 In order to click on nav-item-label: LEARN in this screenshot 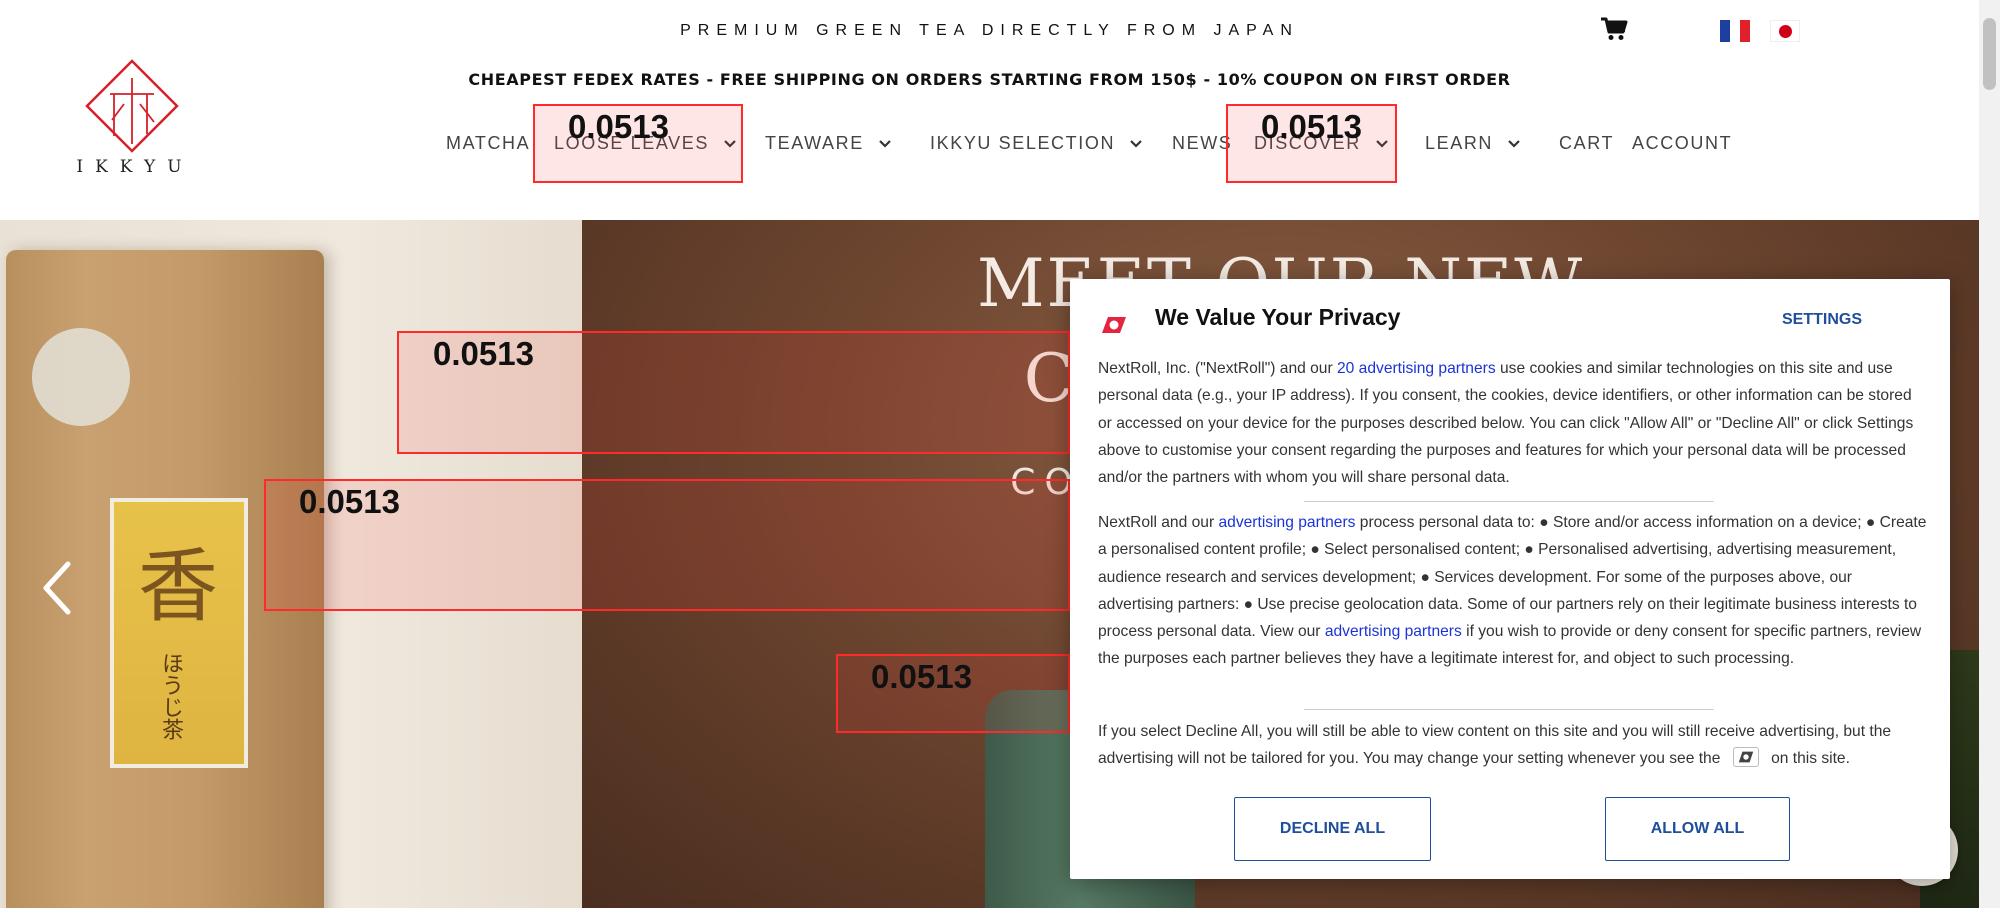, I will do `click(1459, 143)`.